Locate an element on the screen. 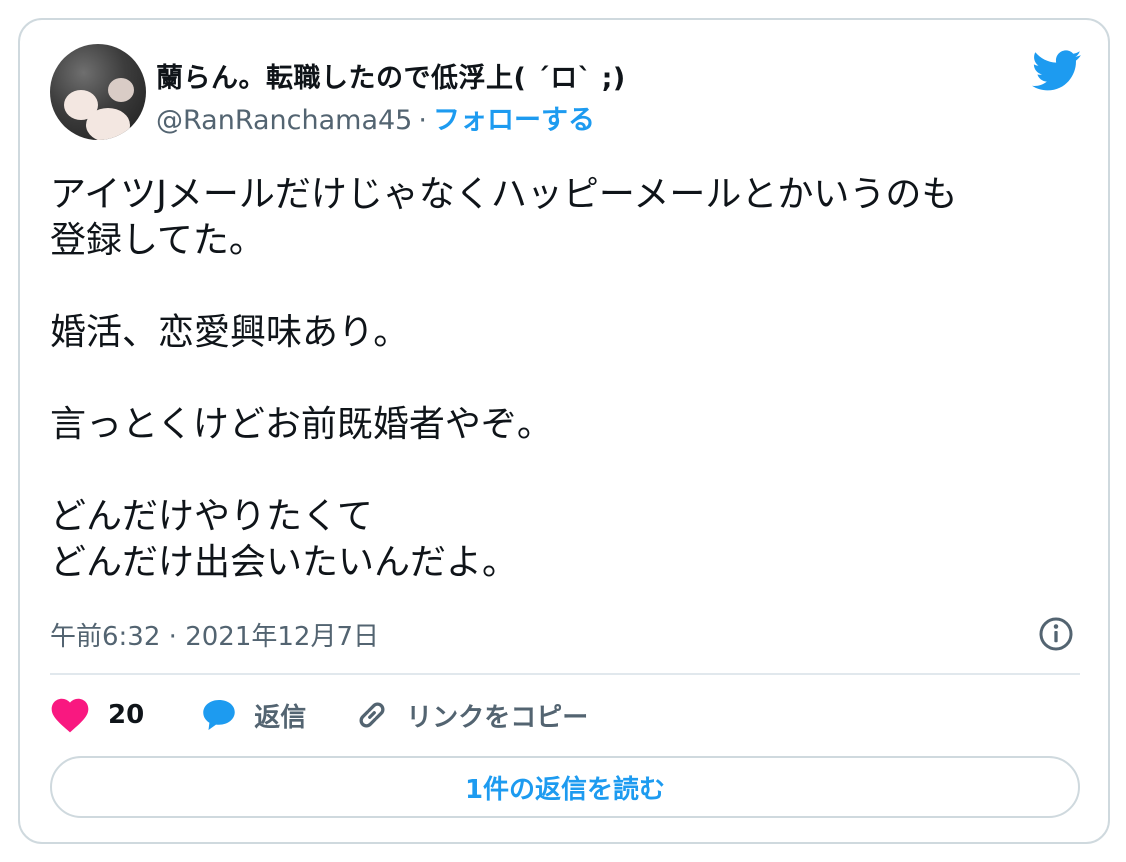  follow-button: フォローする is located at coordinates (514, 120).